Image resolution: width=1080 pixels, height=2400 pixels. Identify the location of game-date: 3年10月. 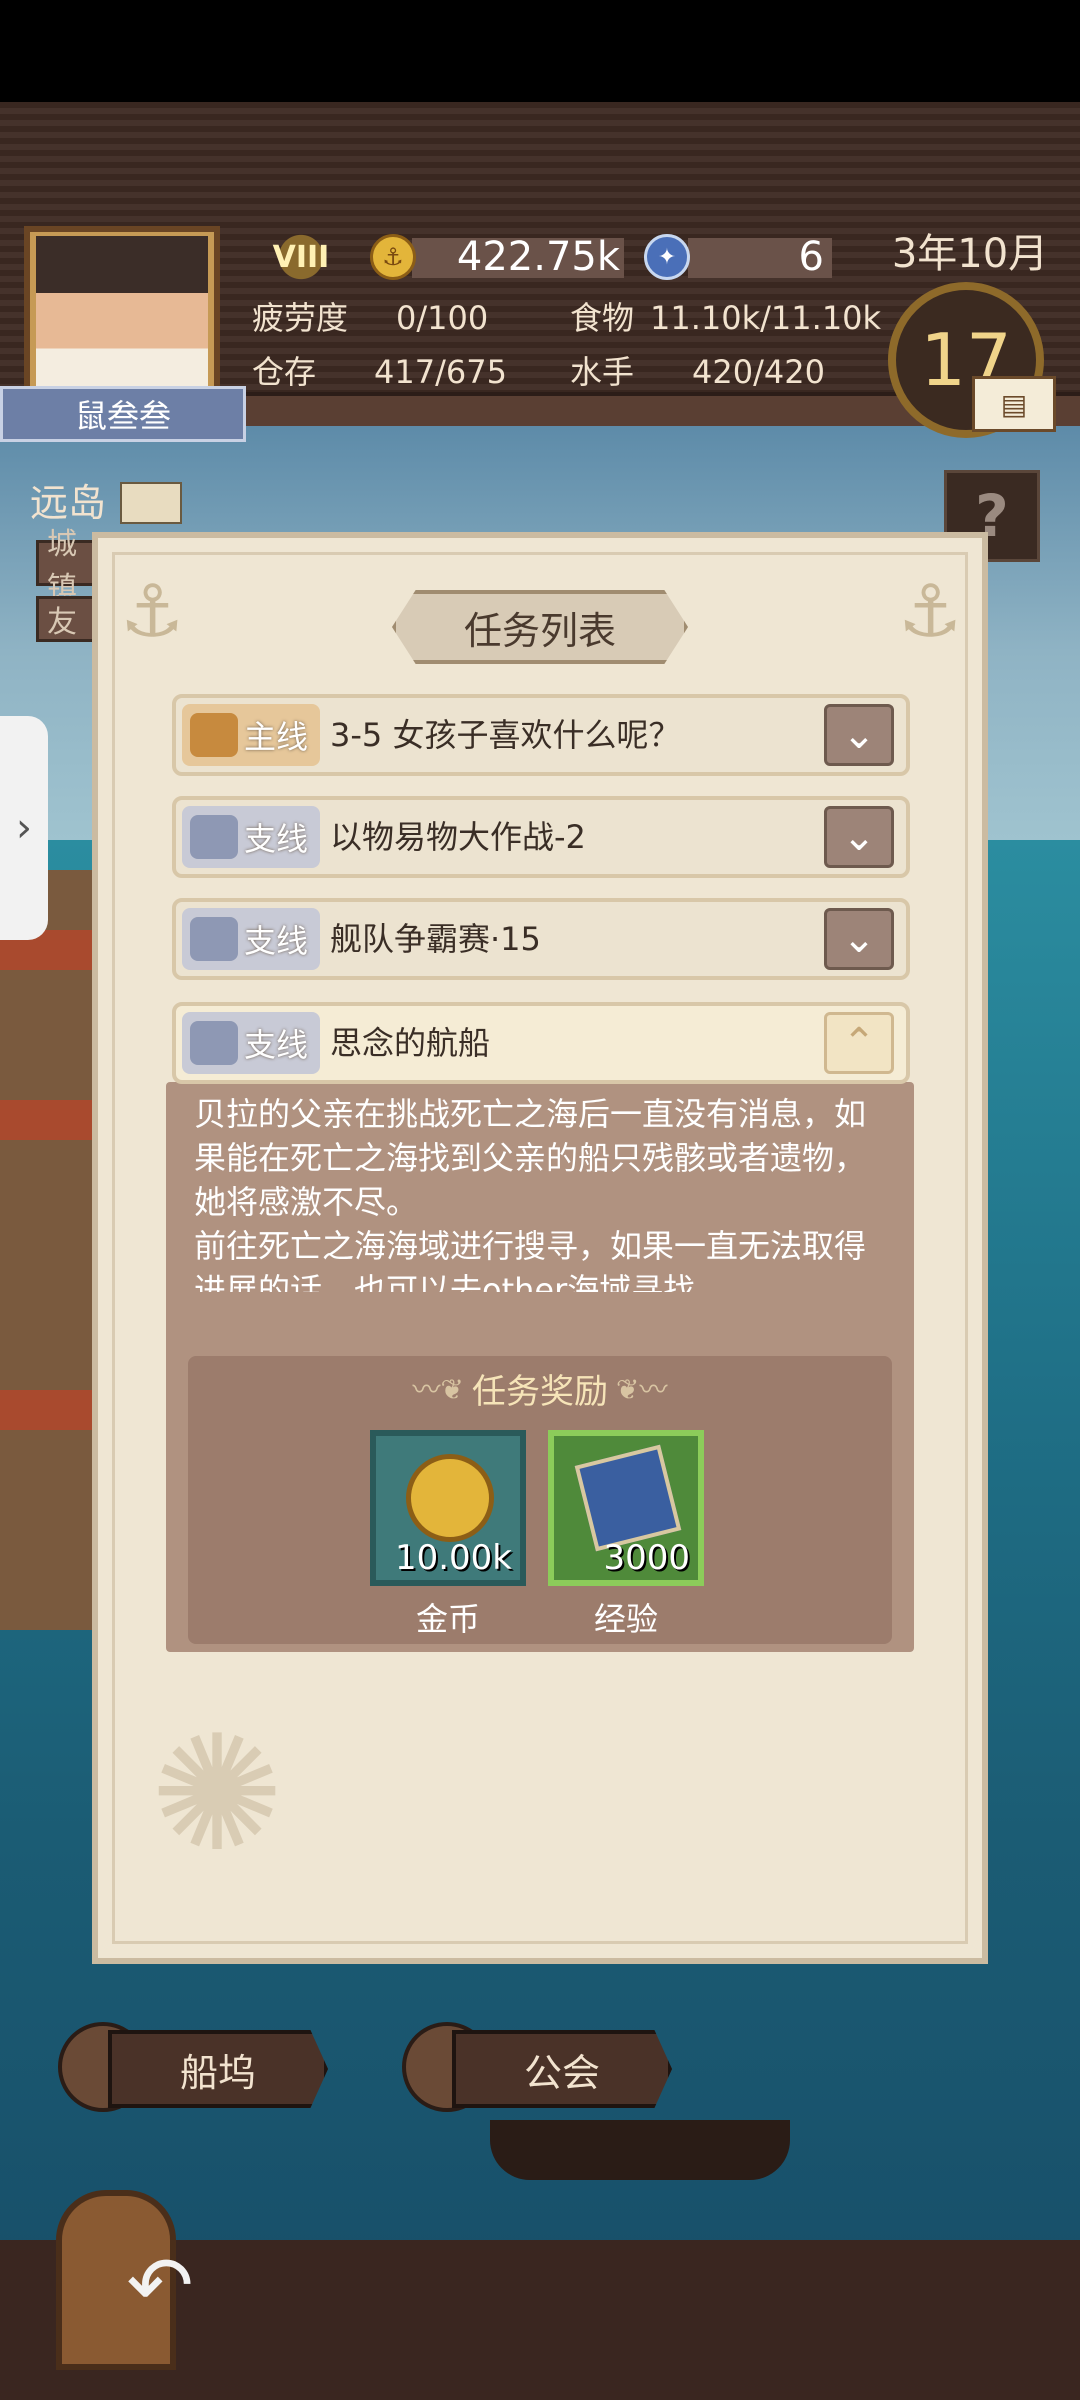
(970, 254).